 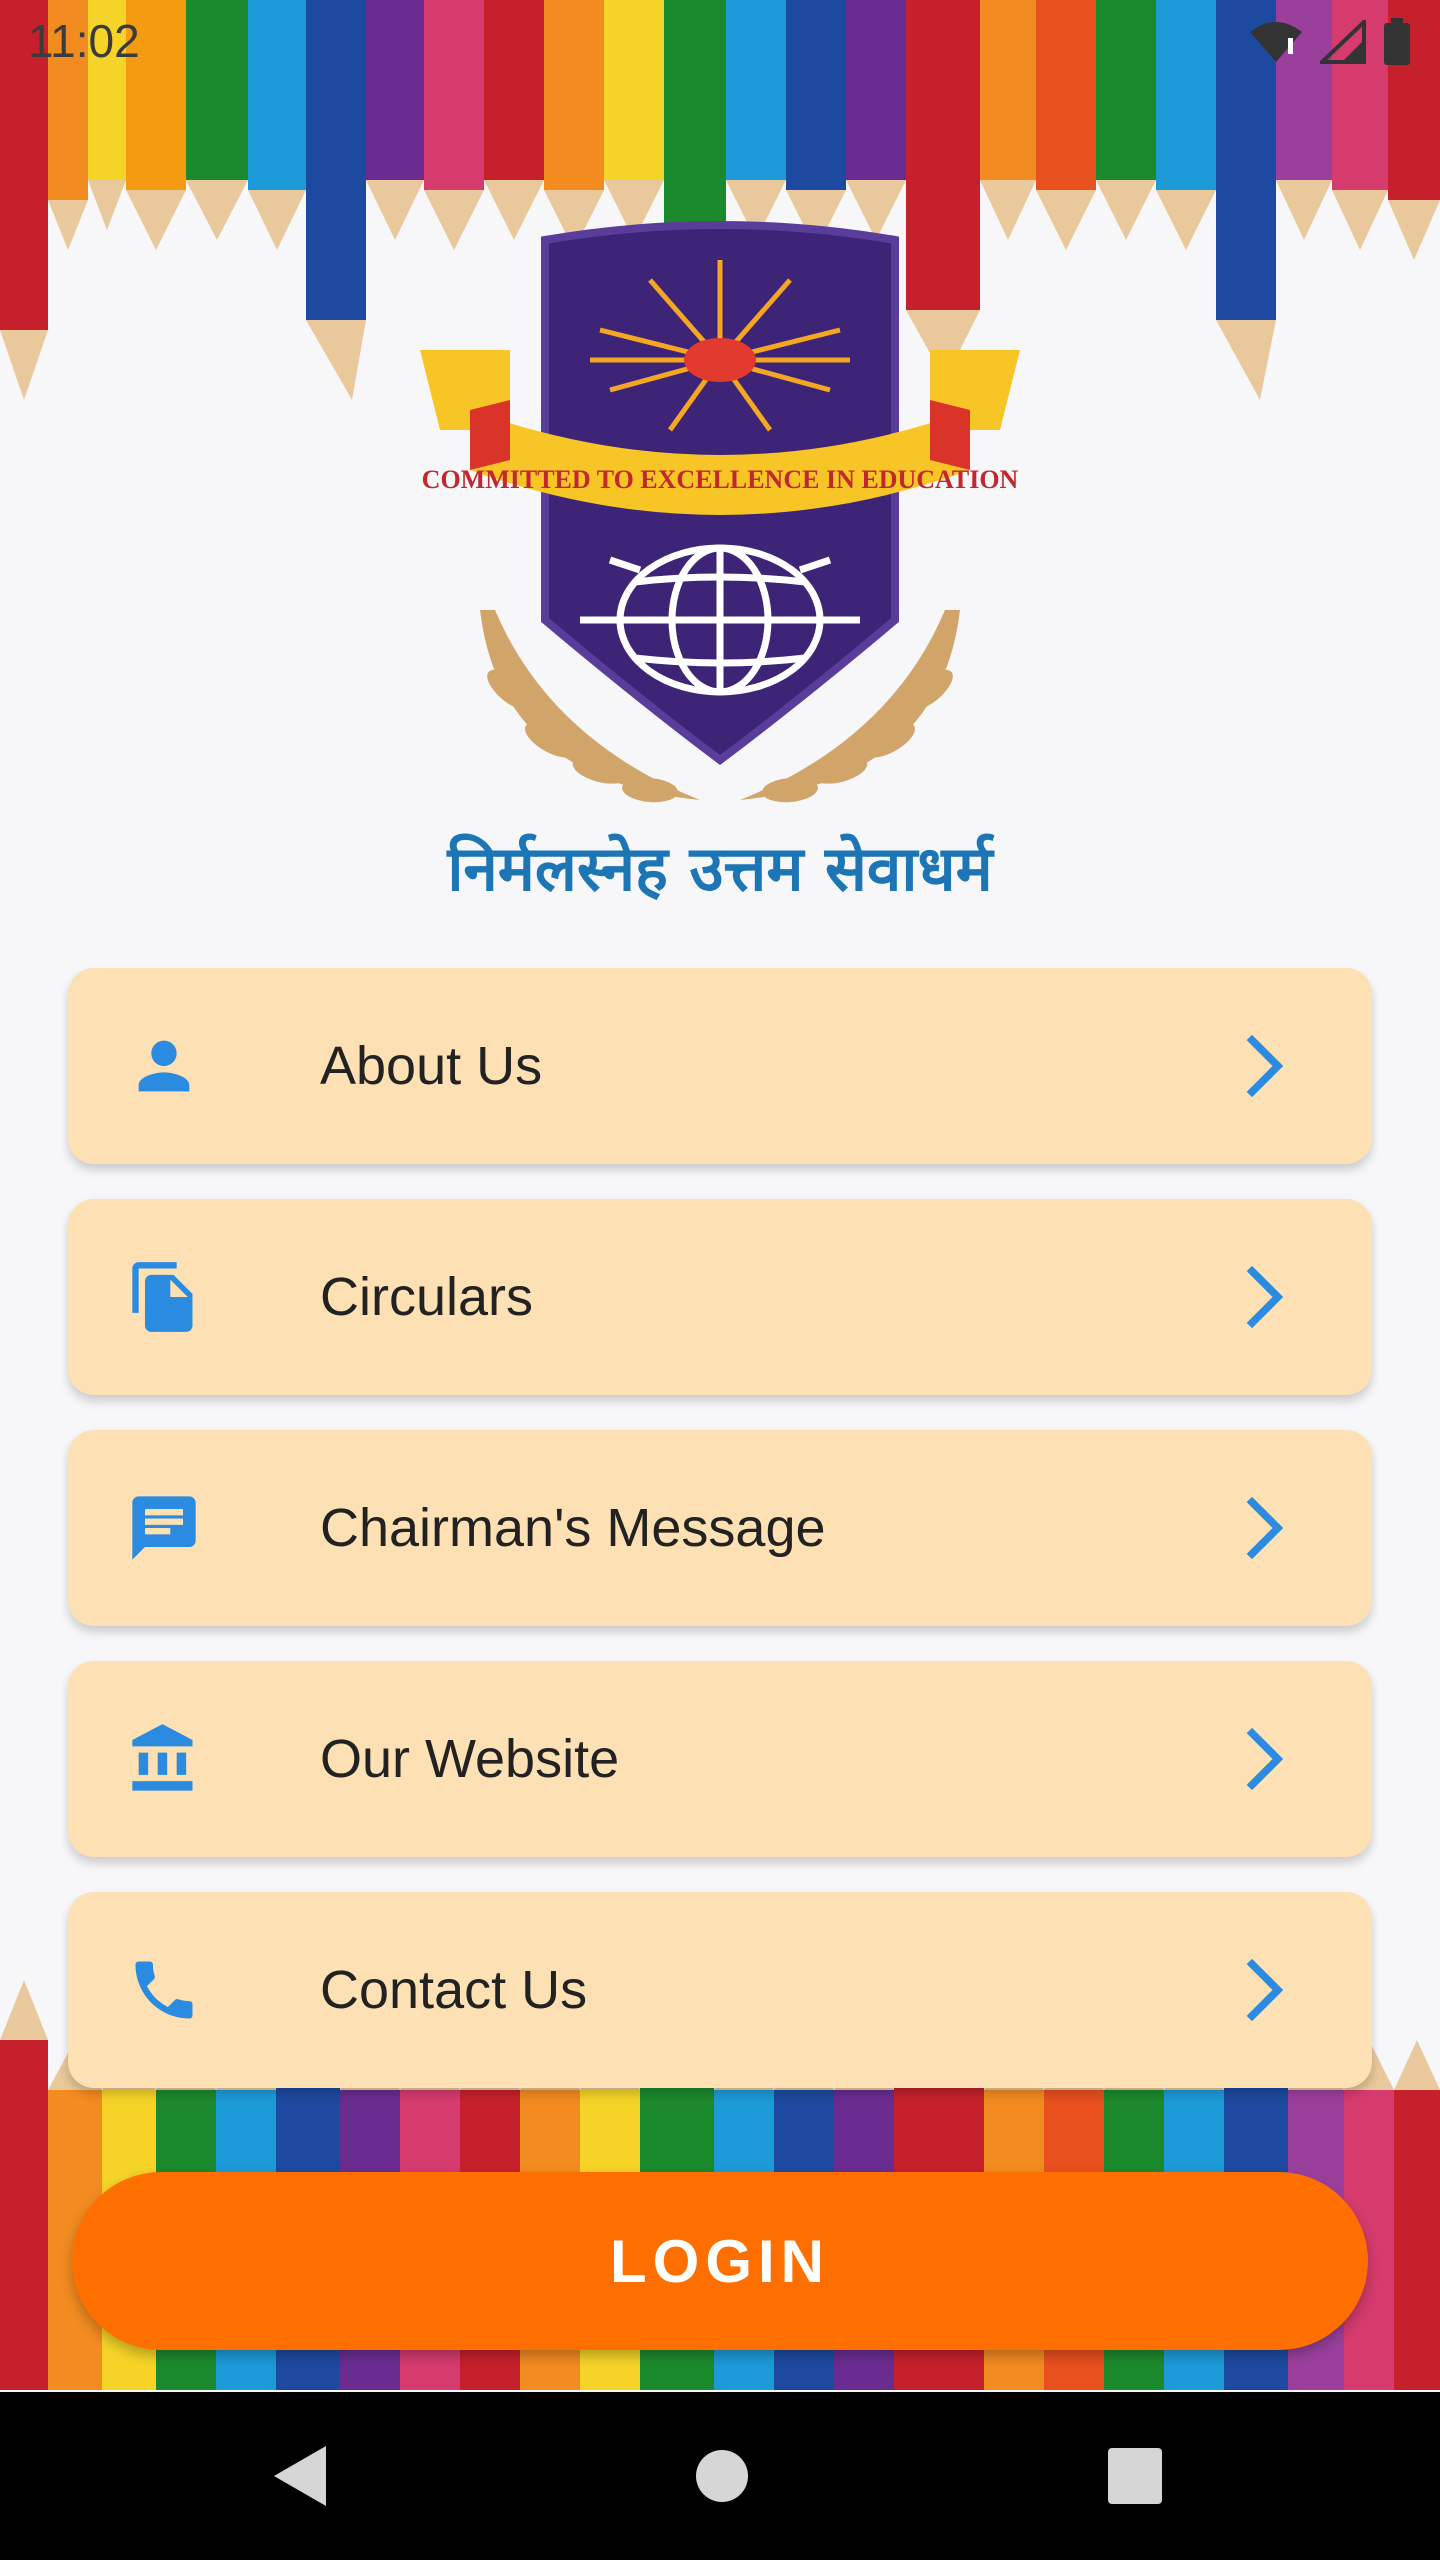 I want to click on home-icon, so click(x=722, y=2478).